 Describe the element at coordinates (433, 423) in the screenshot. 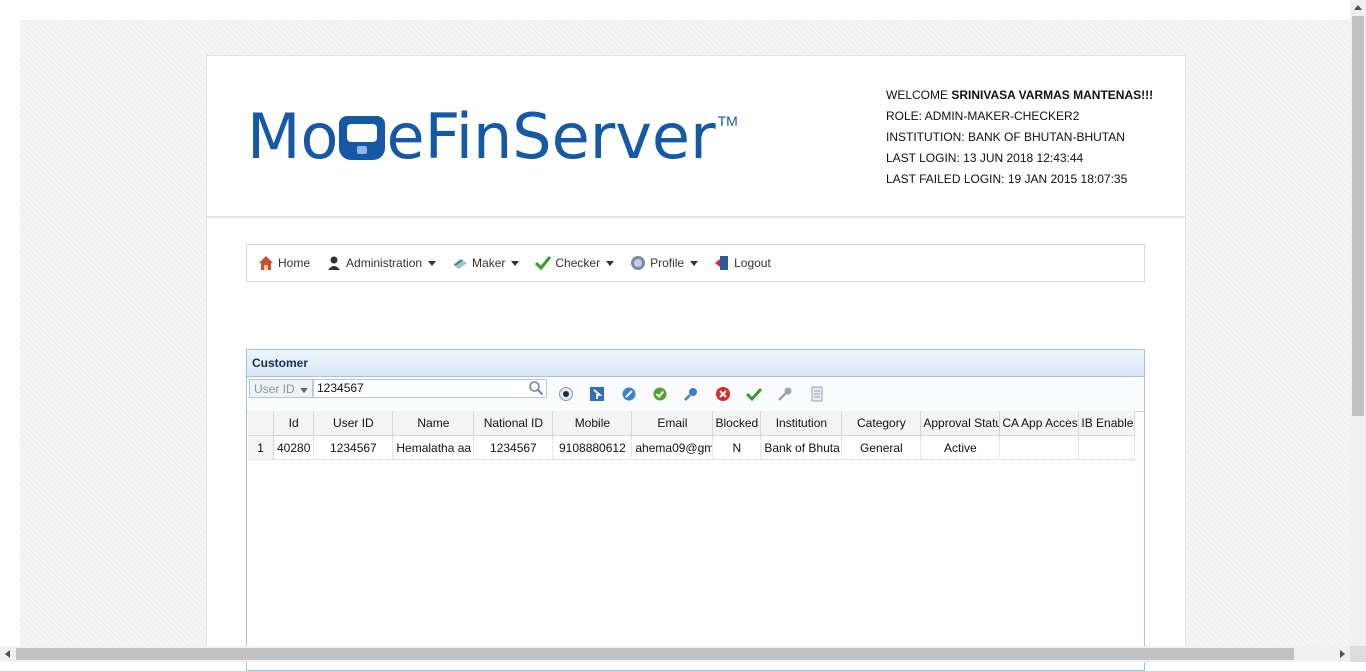

I see `column-header: Name` at that location.